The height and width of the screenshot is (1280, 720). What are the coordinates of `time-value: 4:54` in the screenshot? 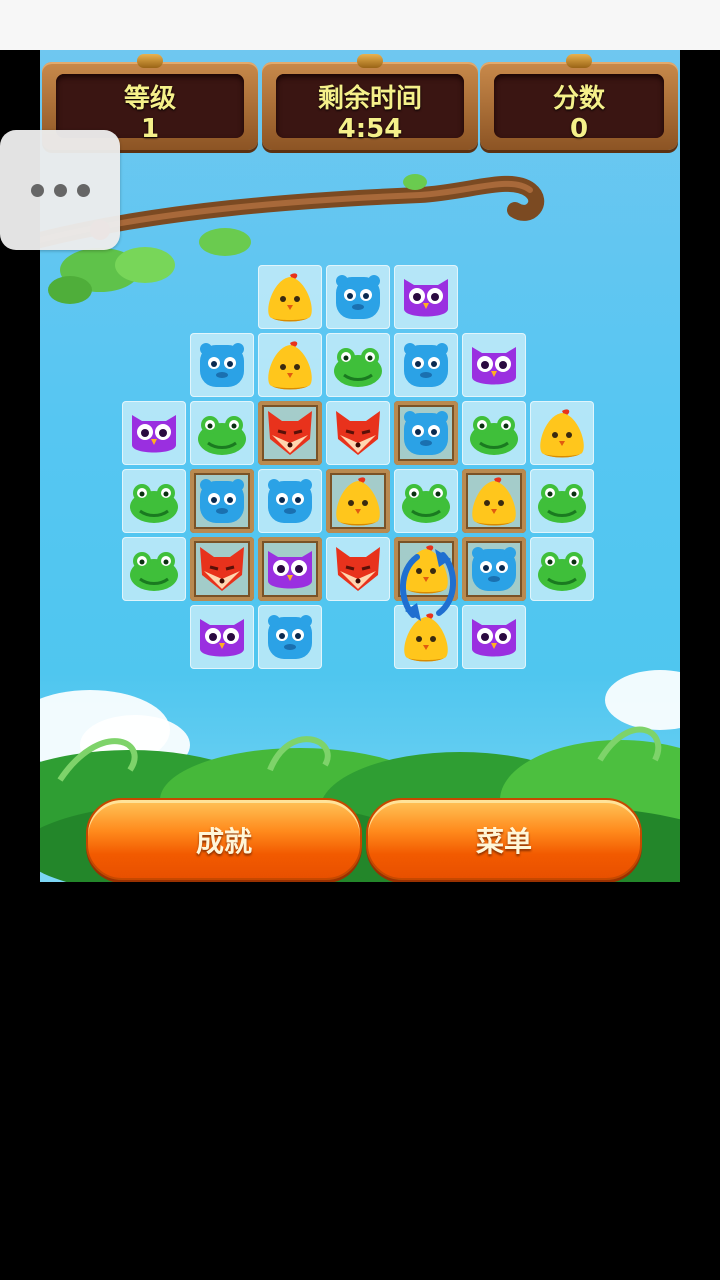 It's located at (370, 129).